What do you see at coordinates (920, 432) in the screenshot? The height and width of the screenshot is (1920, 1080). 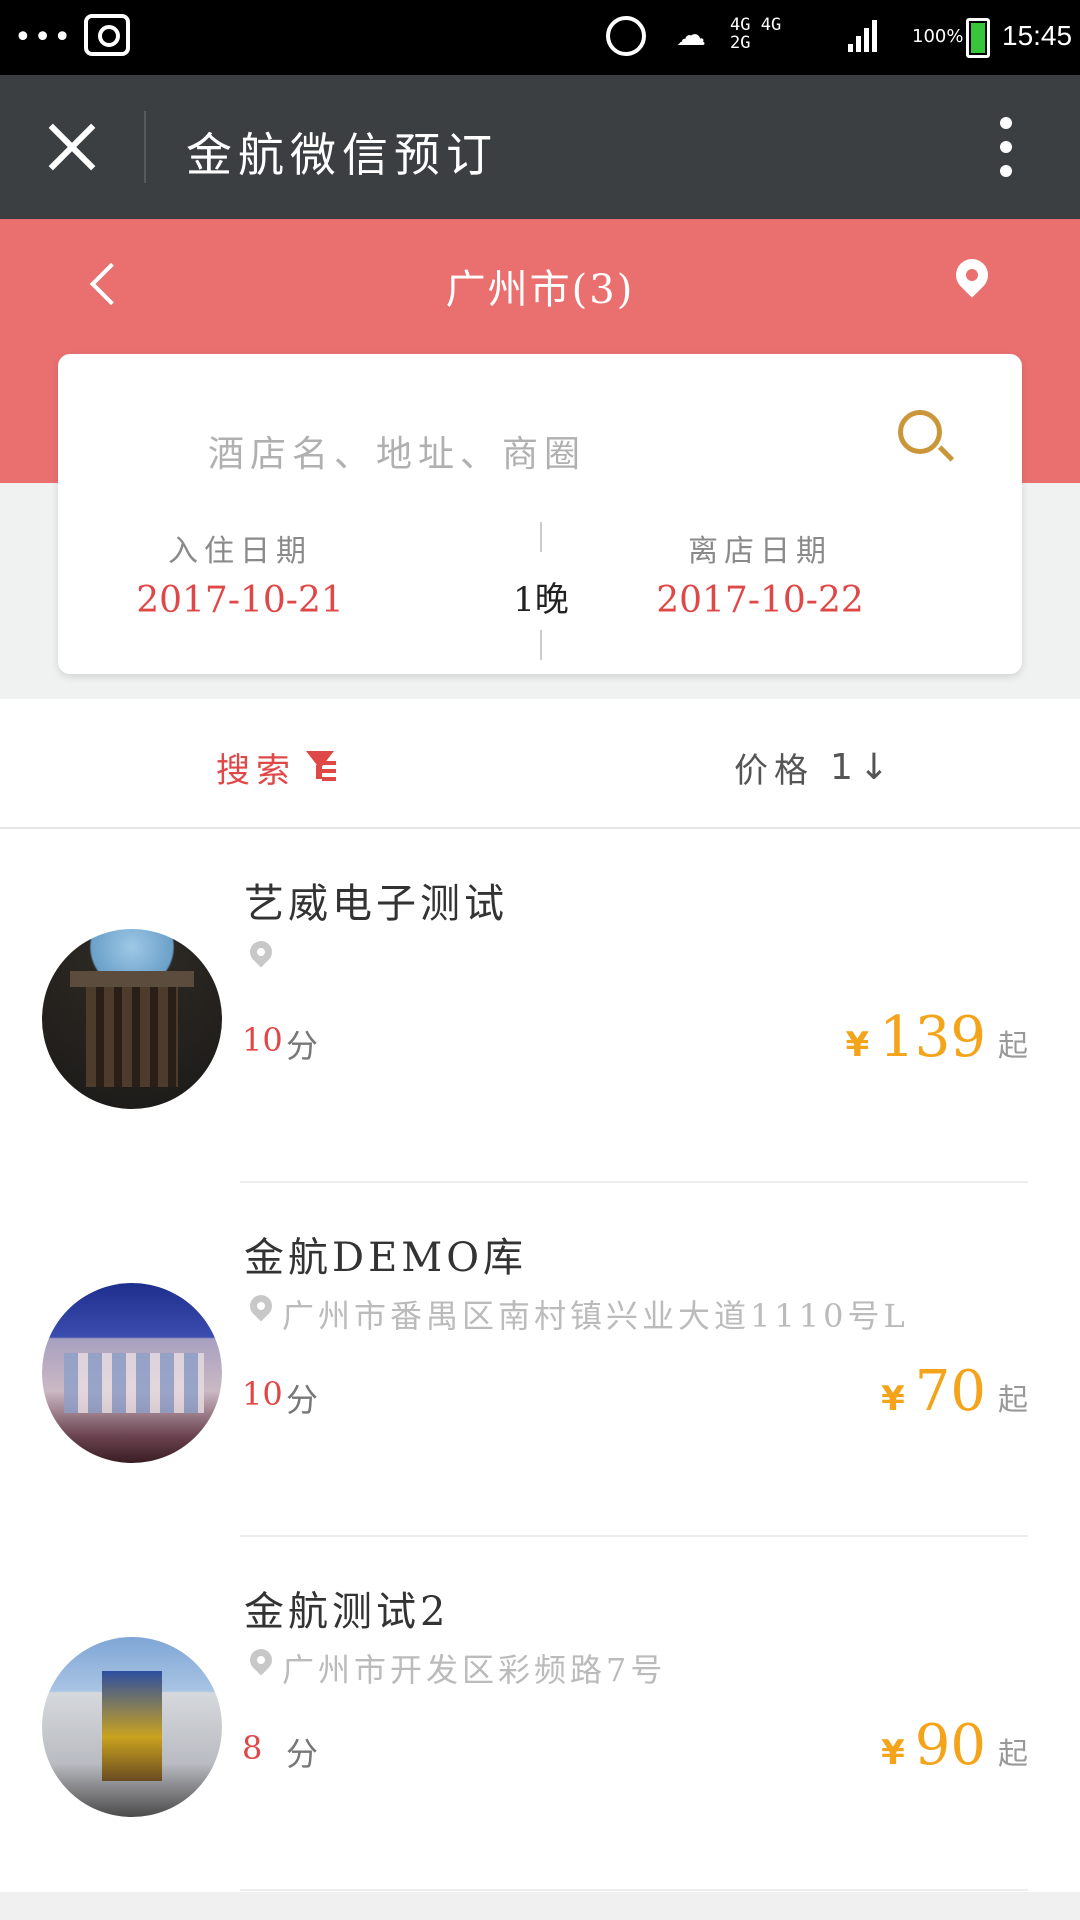 I see `search-icon` at bounding box center [920, 432].